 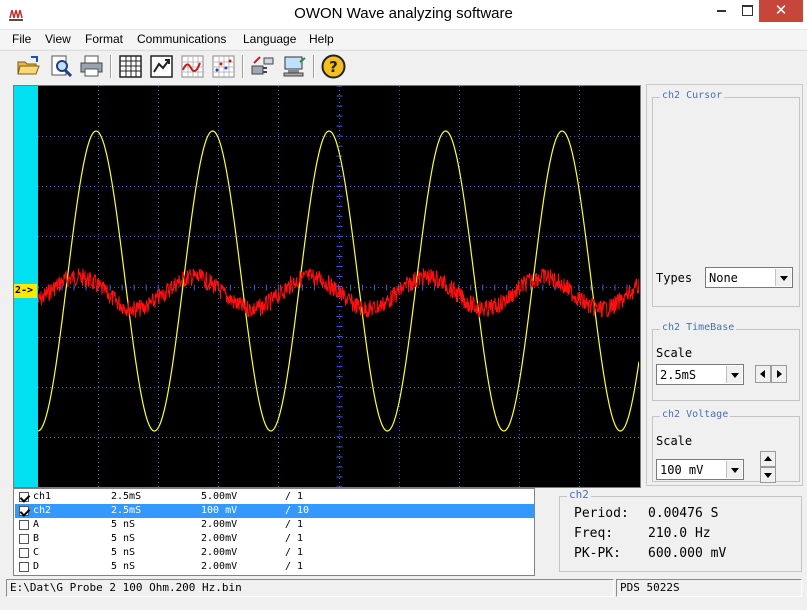 What do you see at coordinates (36, 552) in the screenshot?
I see `channel-name: C` at bounding box center [36, 552].